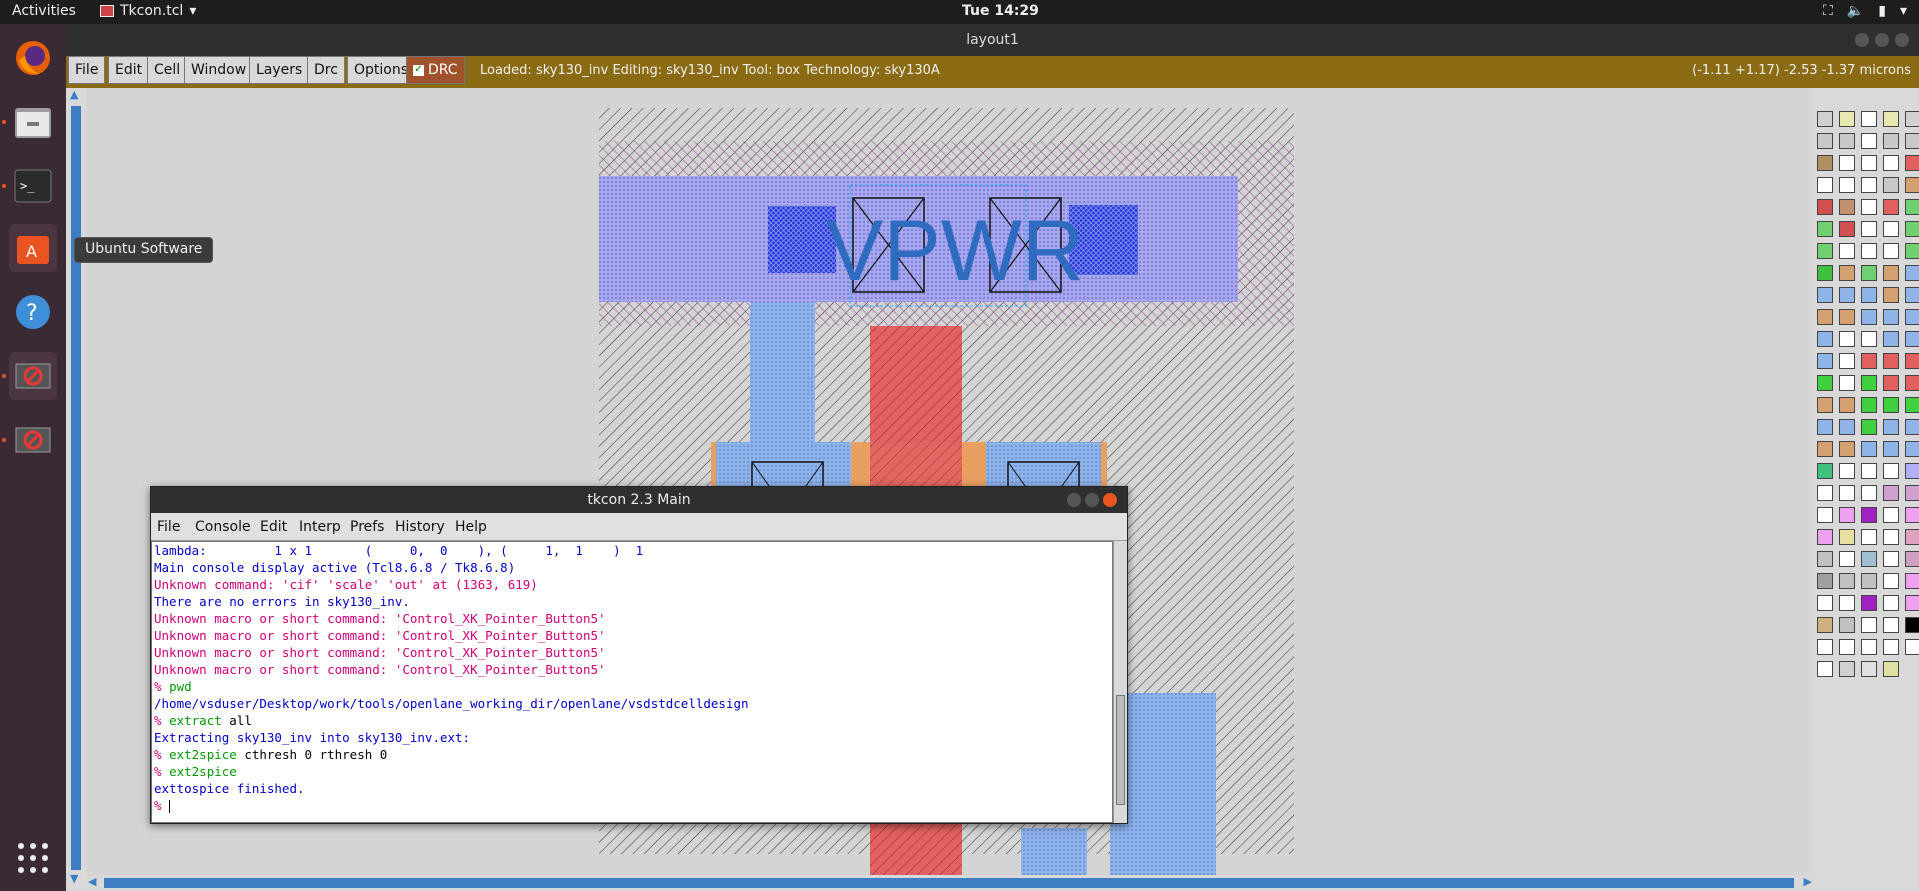  I want to click on vertical-scrollbar: ▲ ▼, so click(76, 488).